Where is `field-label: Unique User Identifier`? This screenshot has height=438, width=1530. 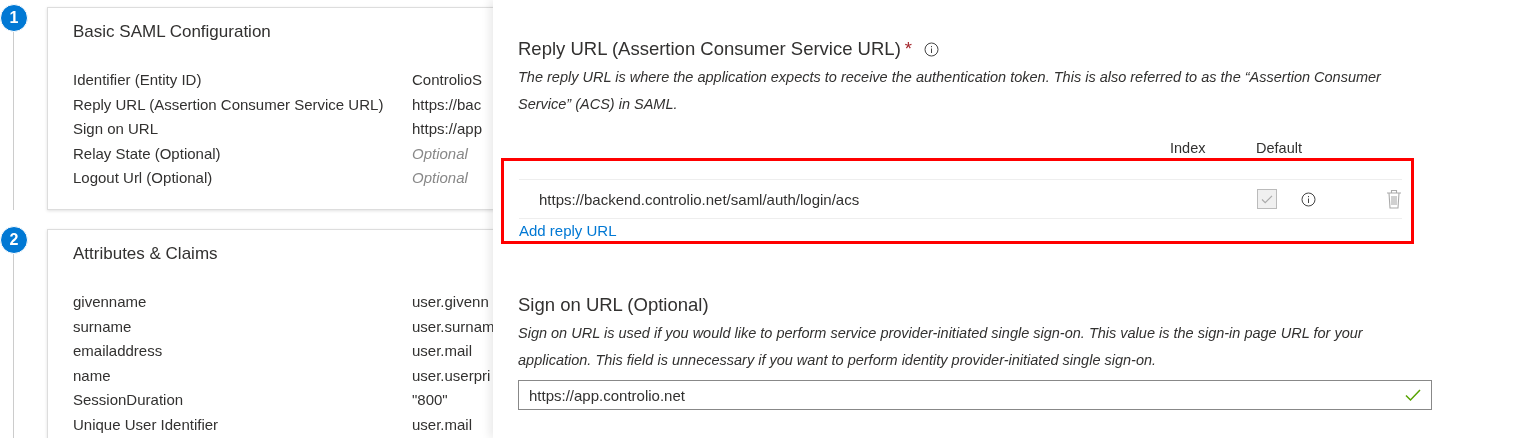 field-label: Unique User Identifier is located at coordinates (146, 424).